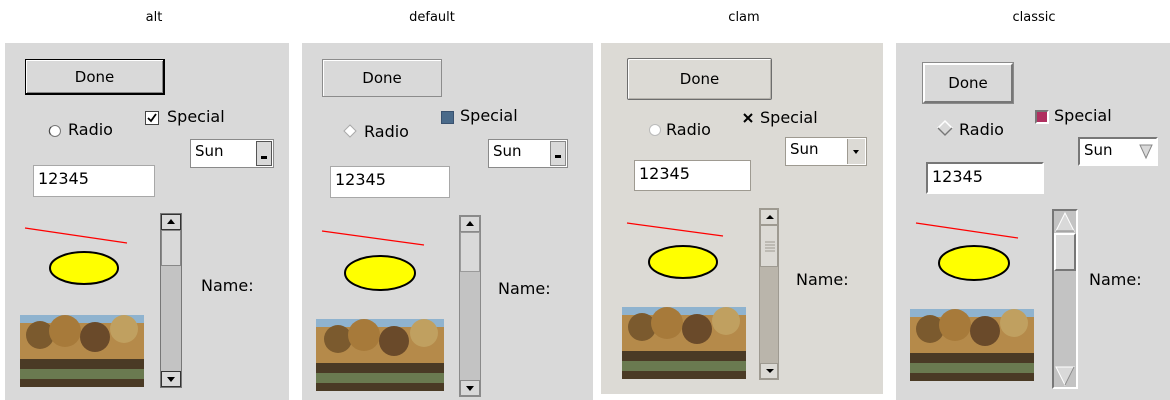  I want to click on theme-title-classic: classic, so click(1034, 17).